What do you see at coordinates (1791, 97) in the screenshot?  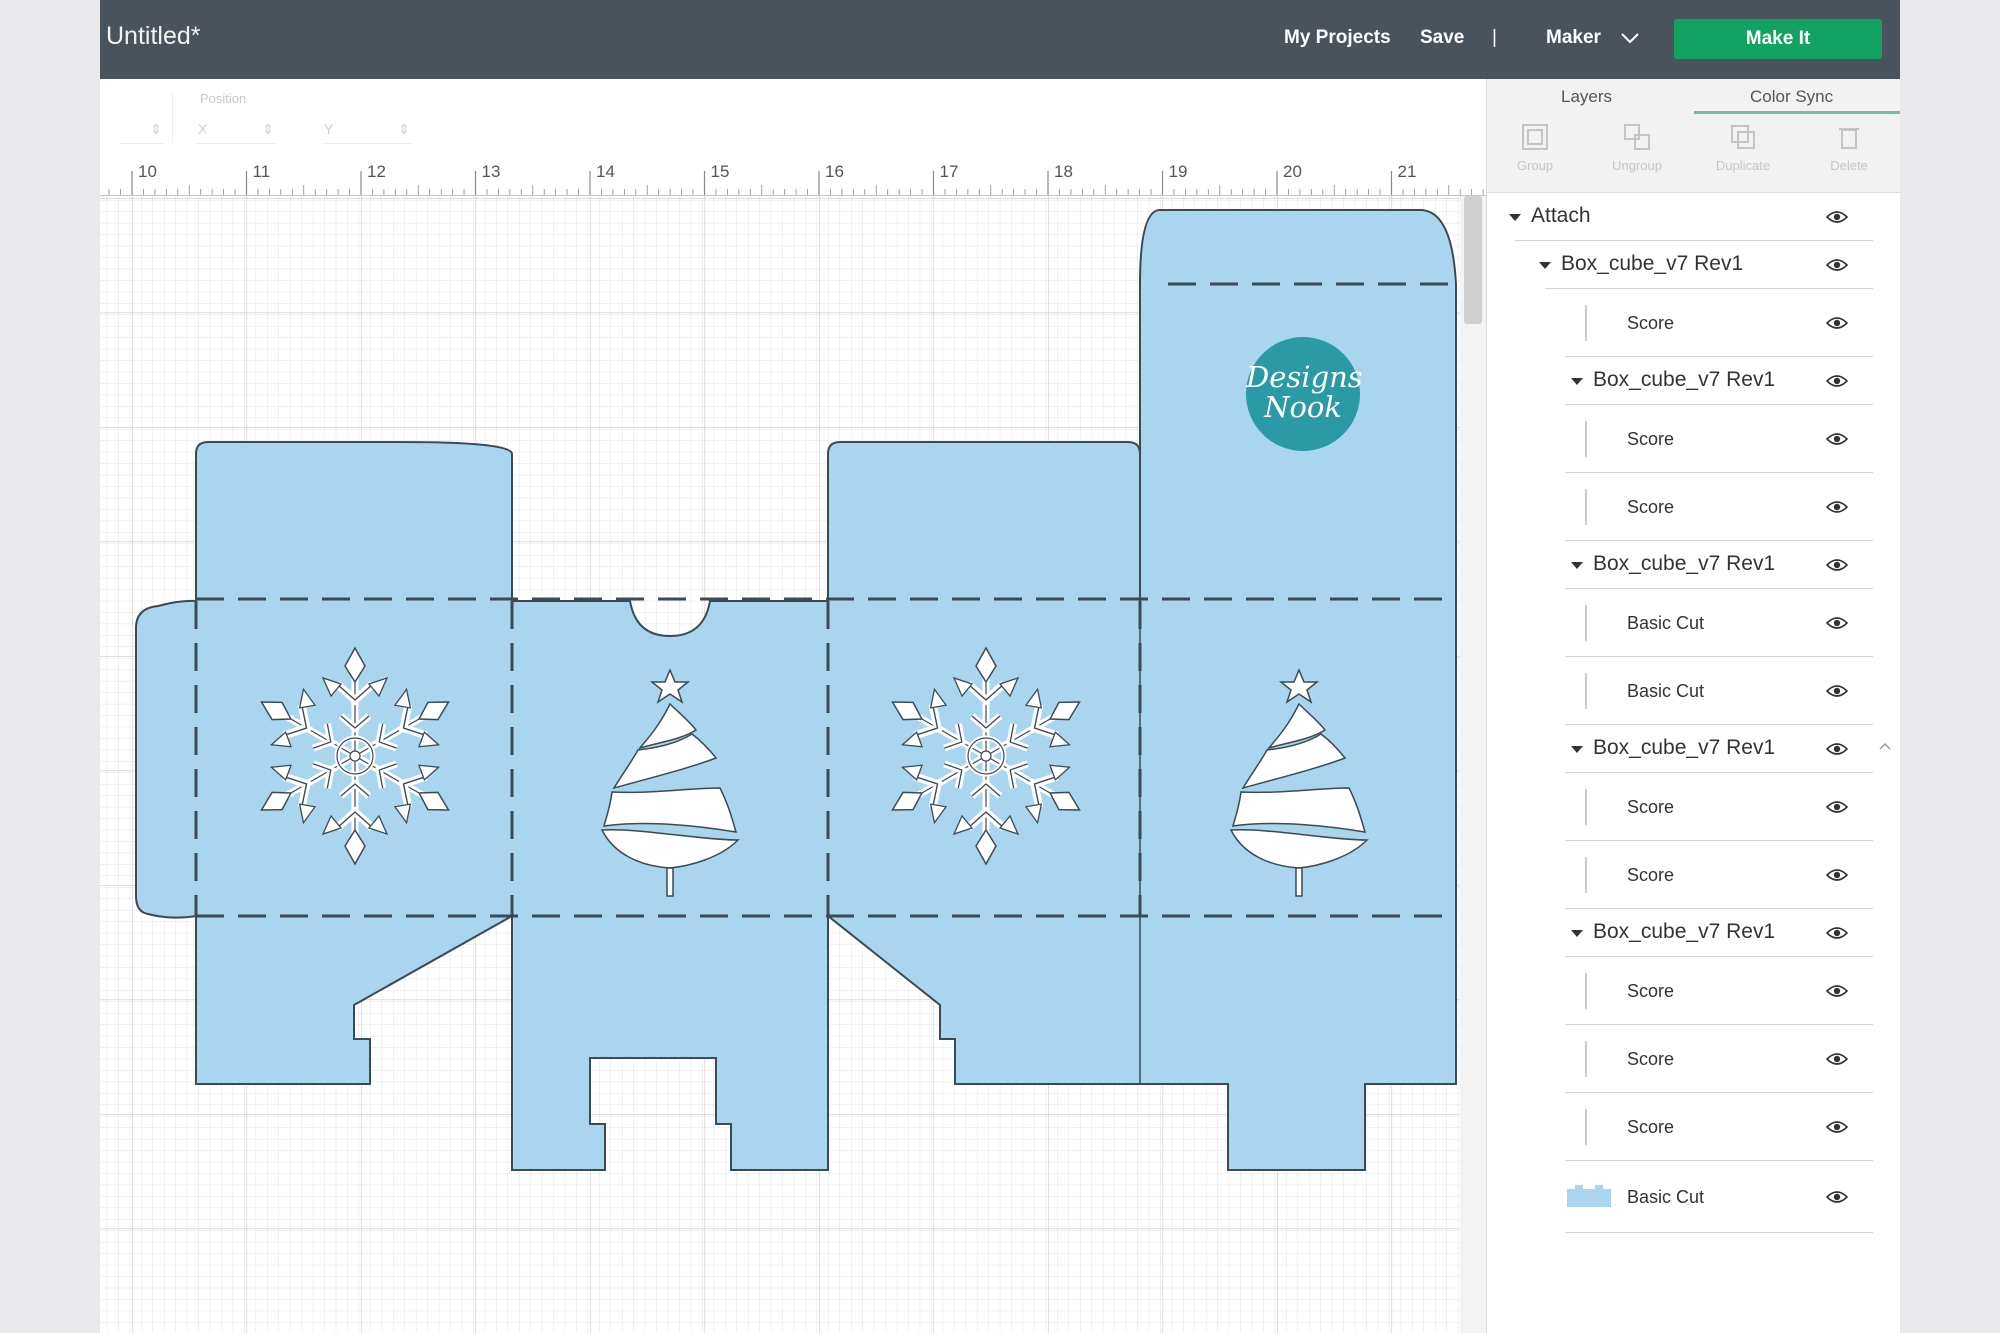 I see `tab-color-sync: Color Sync` at bounding box center [1791, 97].